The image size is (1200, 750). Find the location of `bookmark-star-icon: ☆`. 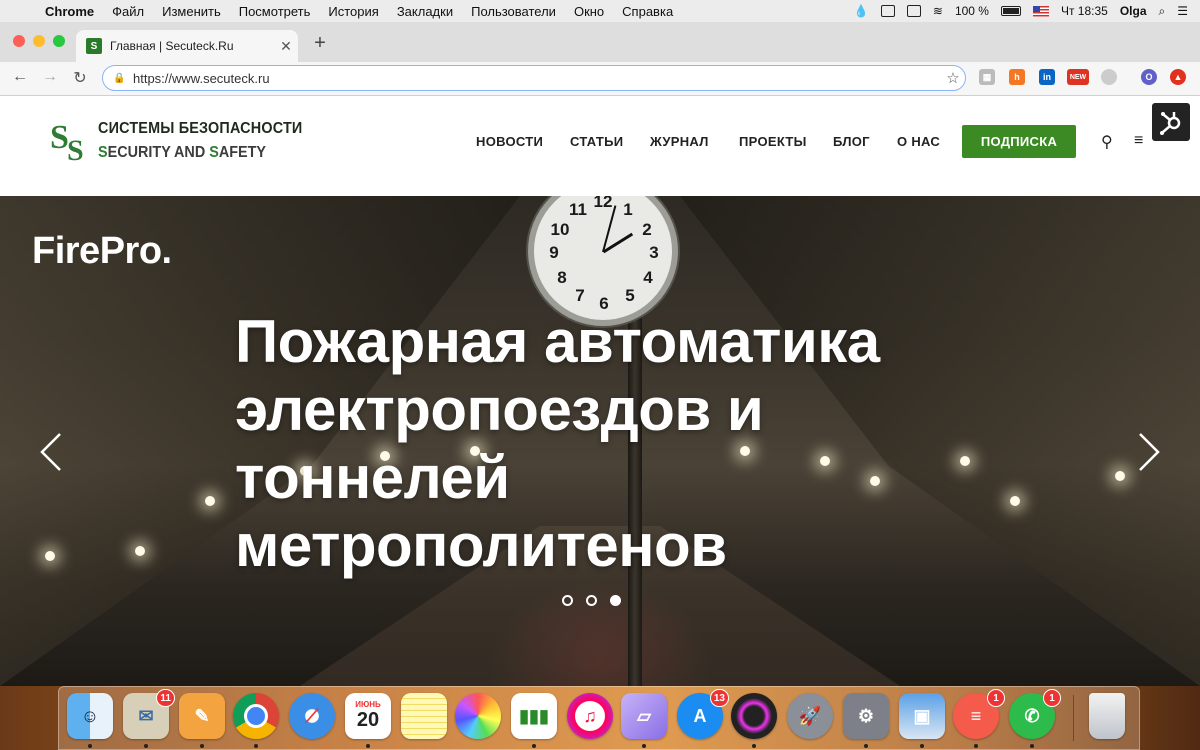

bookmark-star-icon: ☆ is located at coordinates (953, 78).